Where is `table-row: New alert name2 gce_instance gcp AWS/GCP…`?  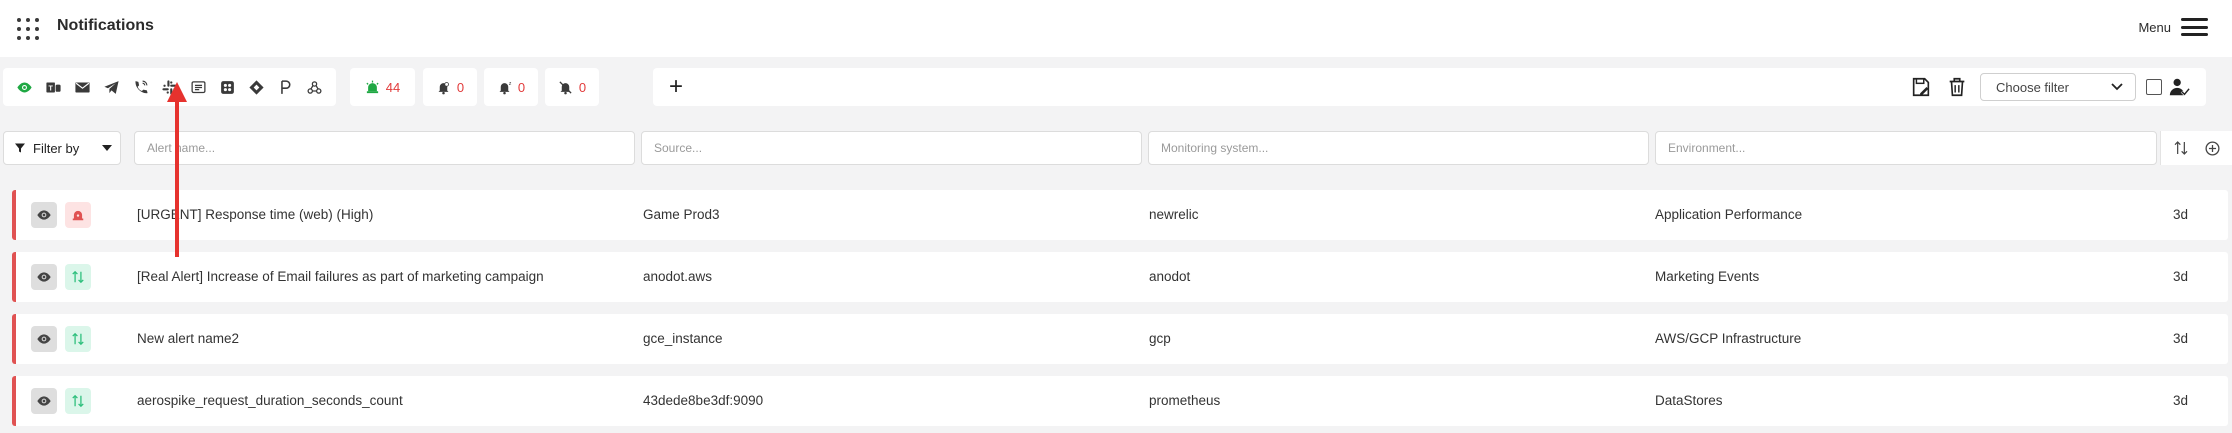 table-row: New alert name2 gce_instance gcp AWS/GCP… is located at coordinates (1120, 339).